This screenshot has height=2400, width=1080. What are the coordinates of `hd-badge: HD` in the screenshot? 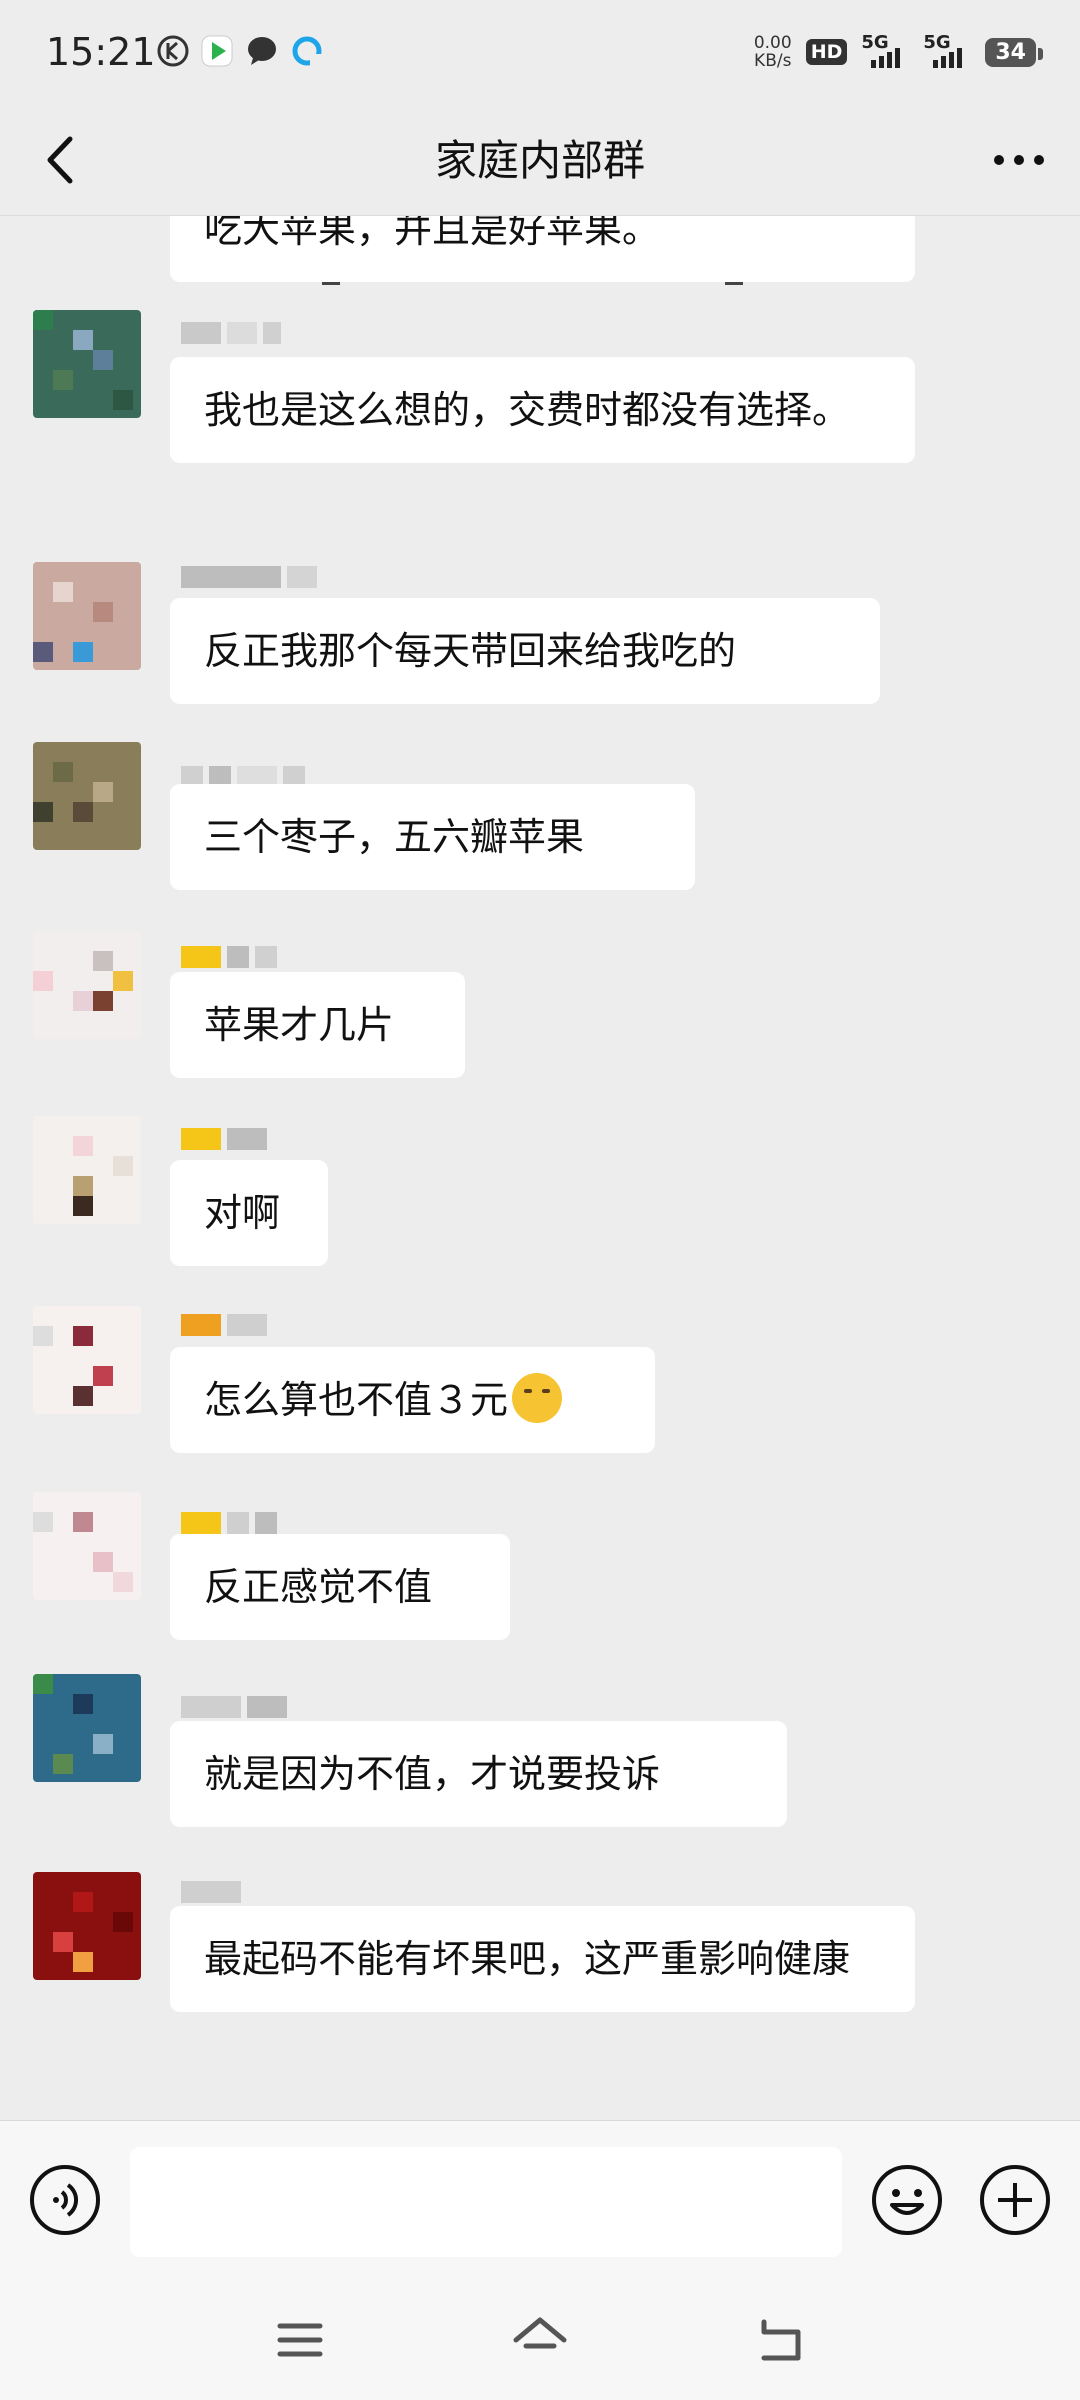 It's located at (826, 52).